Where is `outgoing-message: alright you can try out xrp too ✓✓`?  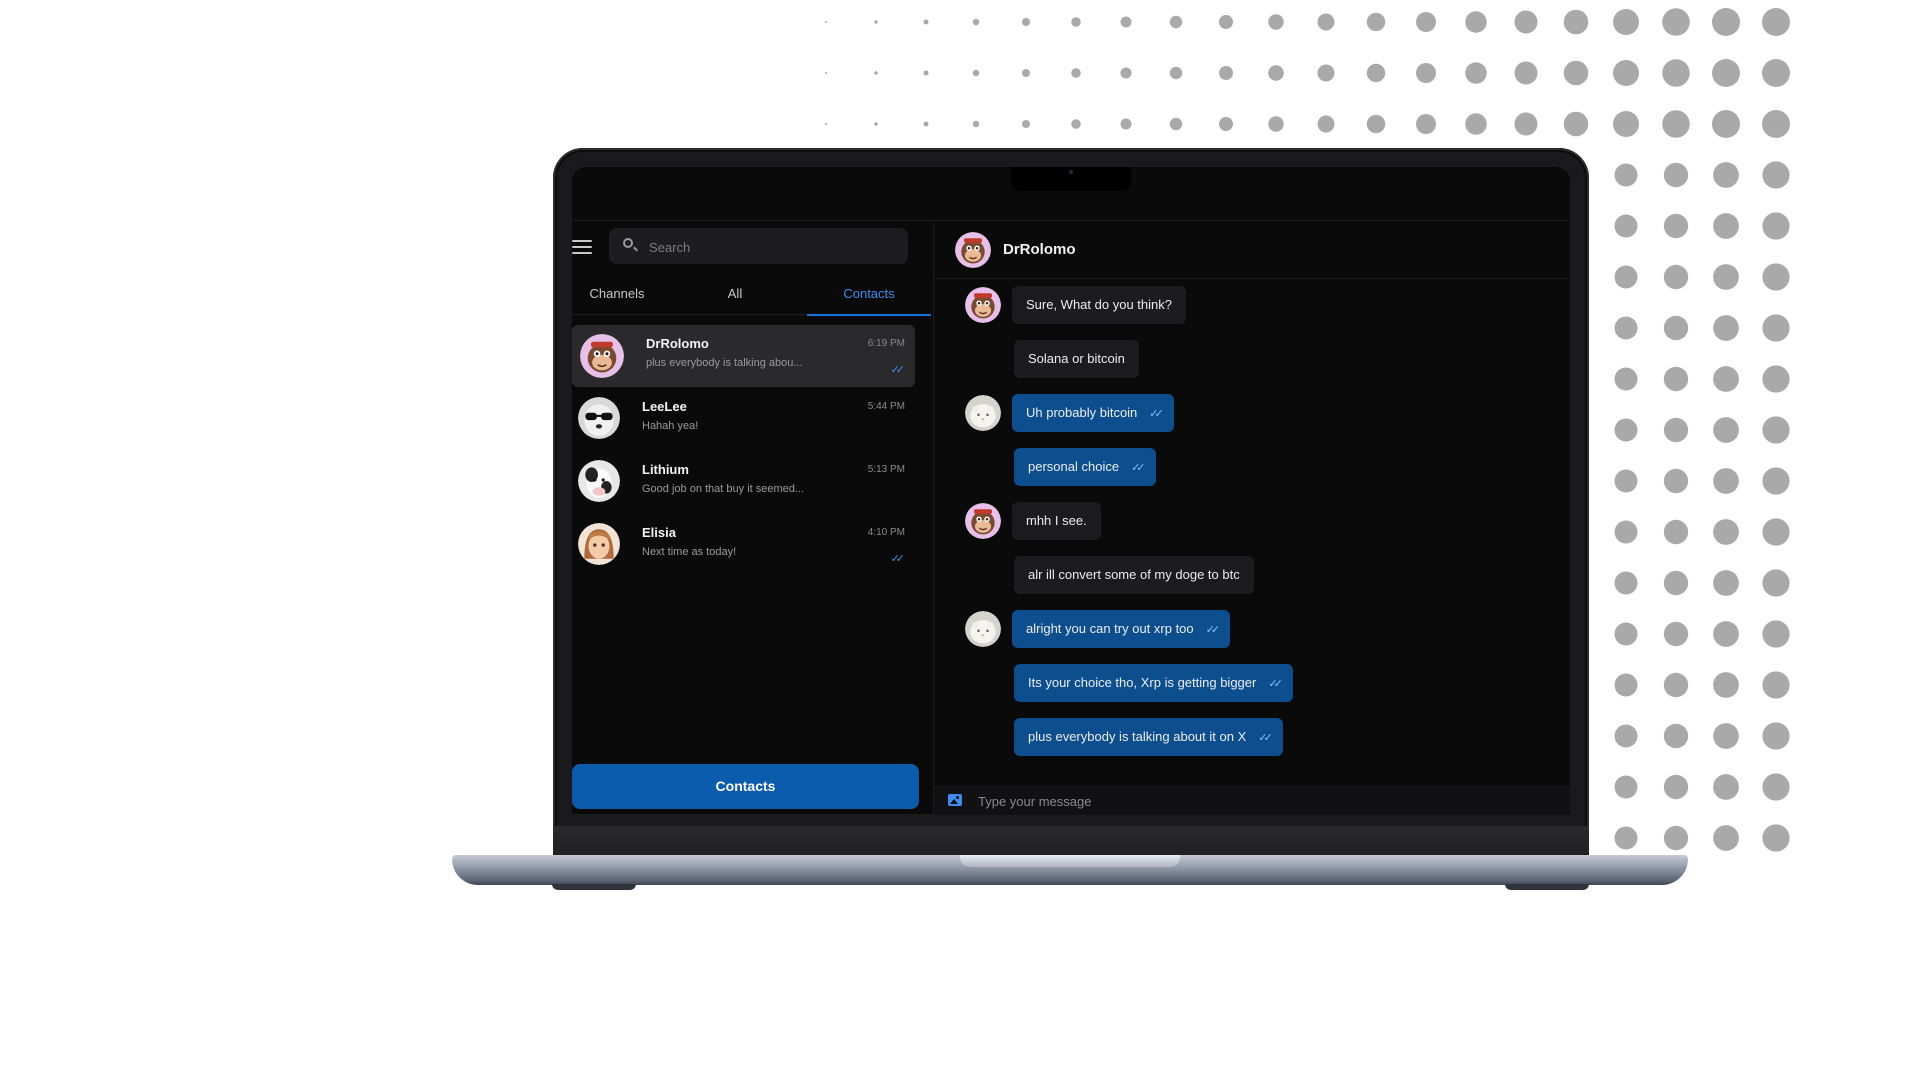 outgoing-message: alright you can try out xrp too ✓✓ is located at coordinates (1121, 629).